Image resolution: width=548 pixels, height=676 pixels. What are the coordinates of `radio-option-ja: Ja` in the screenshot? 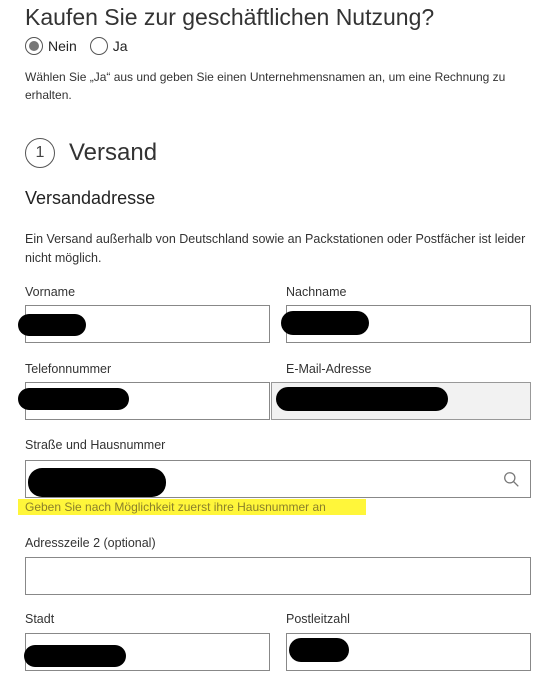 It's located at (108, 46).